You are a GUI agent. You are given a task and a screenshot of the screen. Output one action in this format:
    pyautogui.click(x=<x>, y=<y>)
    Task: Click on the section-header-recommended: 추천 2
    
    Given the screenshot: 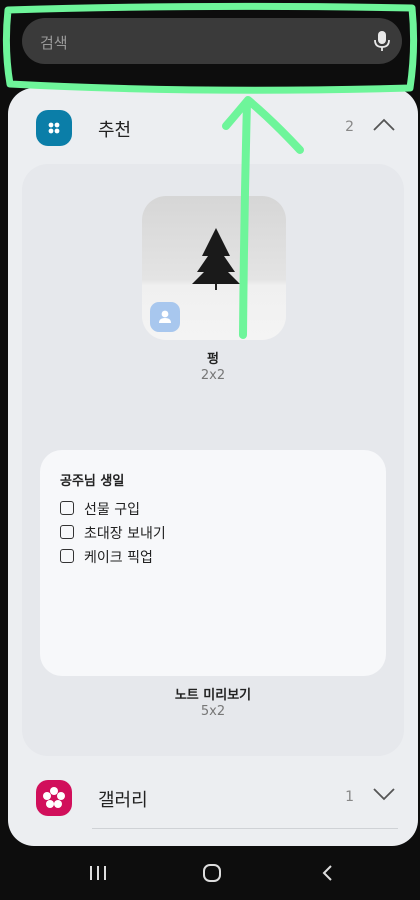 What is the action you would take?
    pyautogui.click(x=213, y=124)
    